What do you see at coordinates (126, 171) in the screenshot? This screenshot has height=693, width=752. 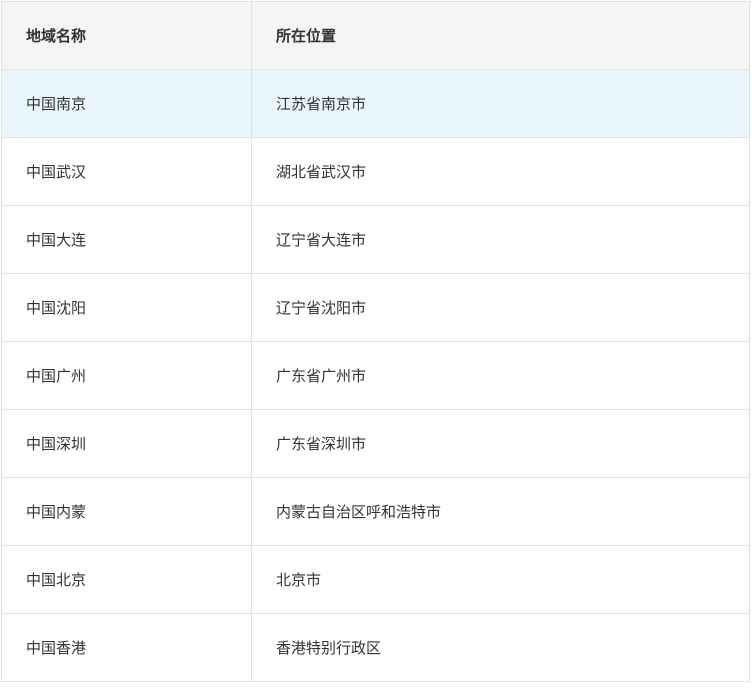 I see `region-cell: 中国武汉` at bounding box center [126, 171].